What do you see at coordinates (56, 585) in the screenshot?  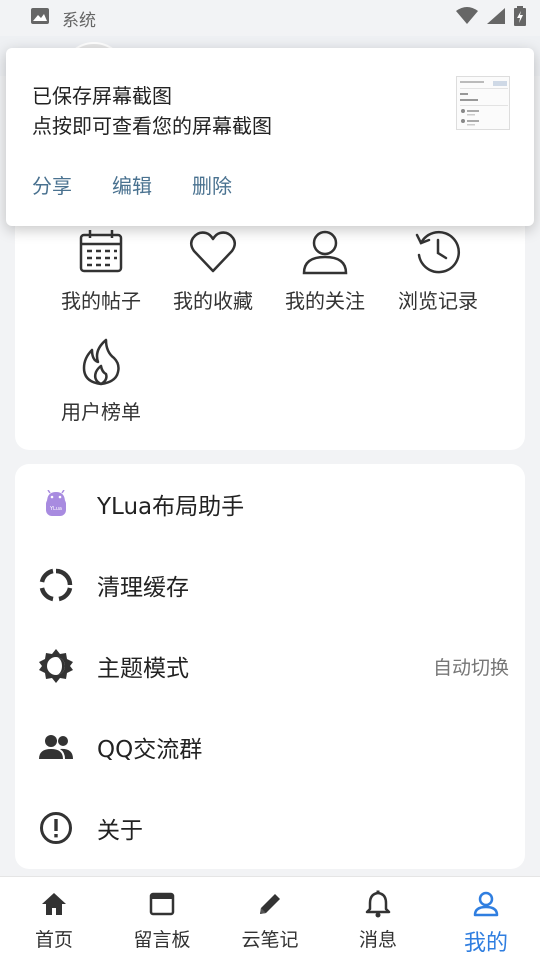 I see `clean-icon` at bounding box center [56, 585].